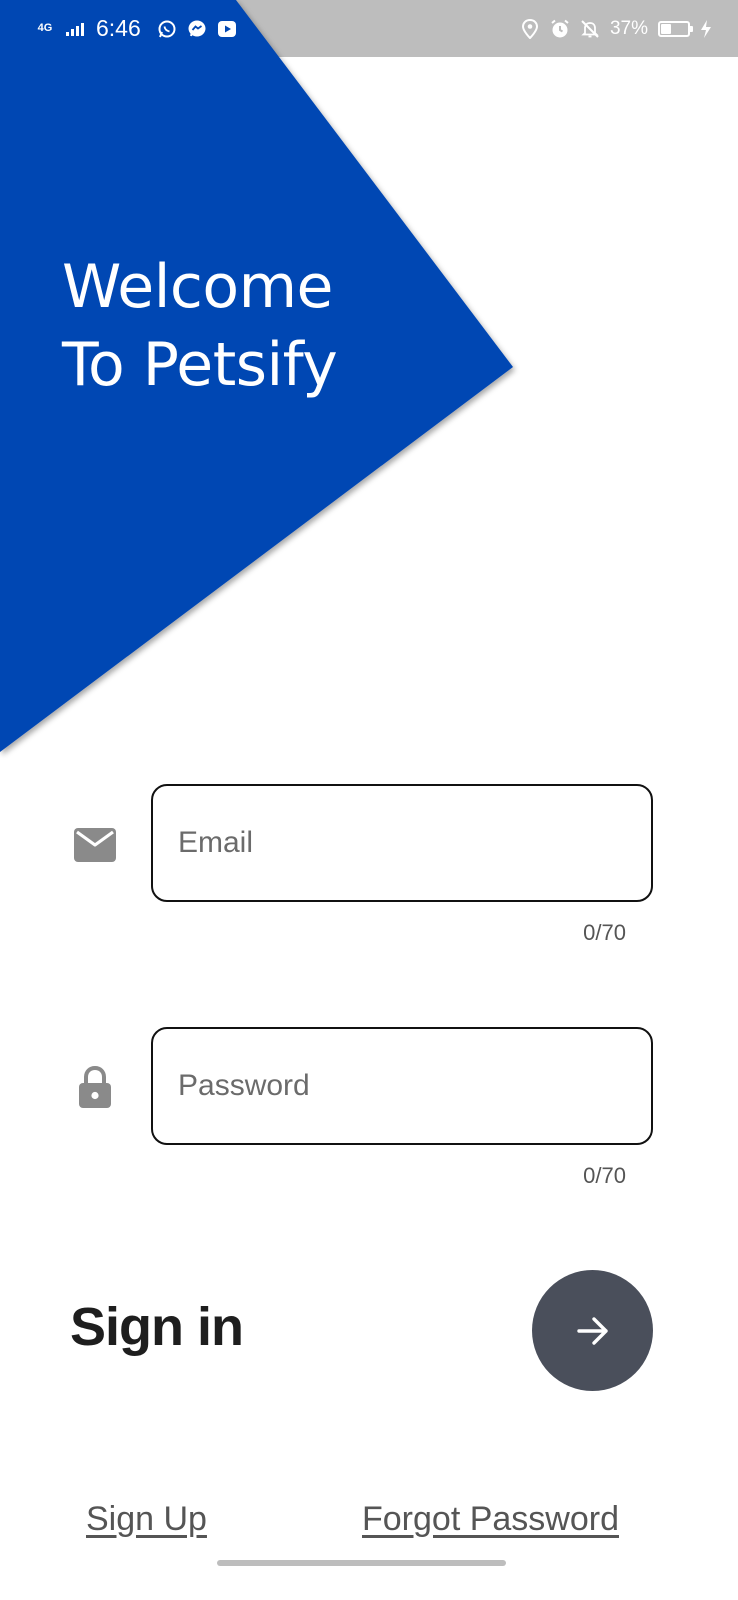 This screenshot has width=738, height=1600. Describe the element at coordinates (197, 287) in the screenshot. I see `welcome-line-1: Welcome` at that location.